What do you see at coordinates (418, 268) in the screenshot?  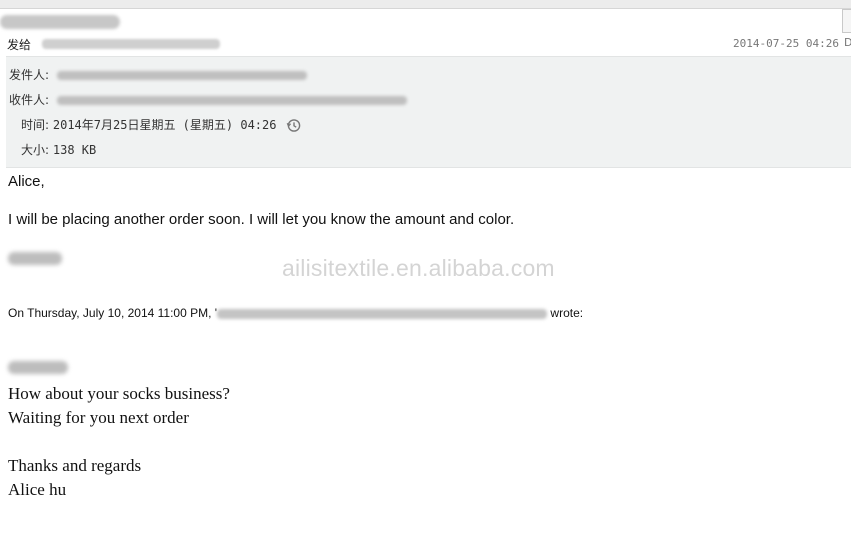 I see `watermark: ailisitextile.en.alibaba.com` at bounding box center [418, 268].